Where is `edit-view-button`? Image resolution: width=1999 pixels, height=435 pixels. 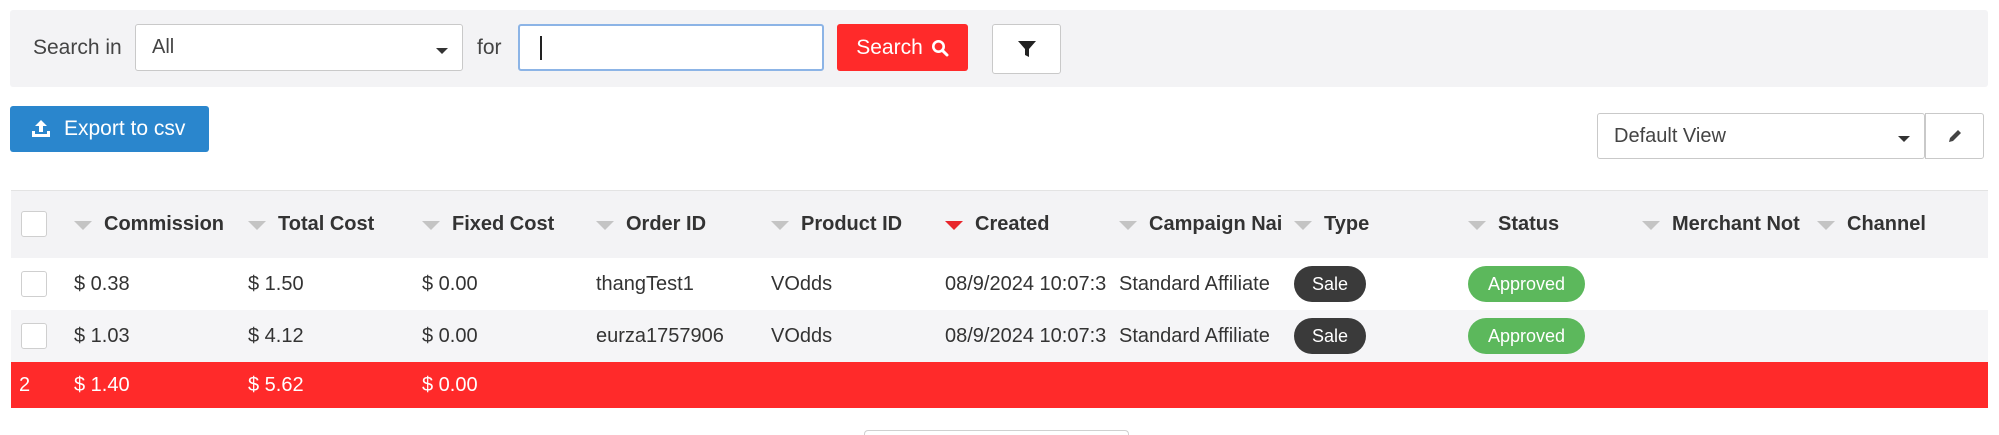 edit-view-button is located at coordinates (1954, 136).